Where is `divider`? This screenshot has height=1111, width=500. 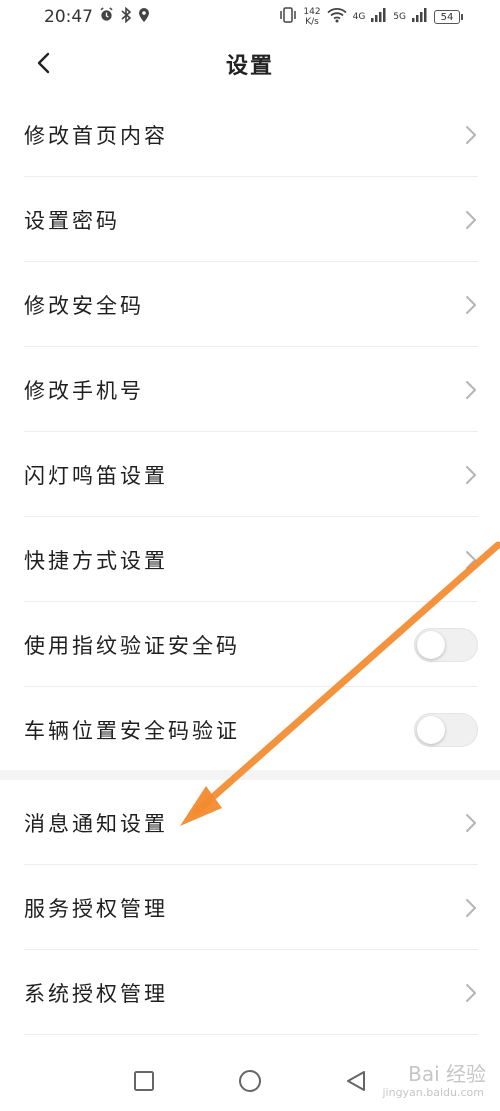 divider is located at coordinates (251, 1034).